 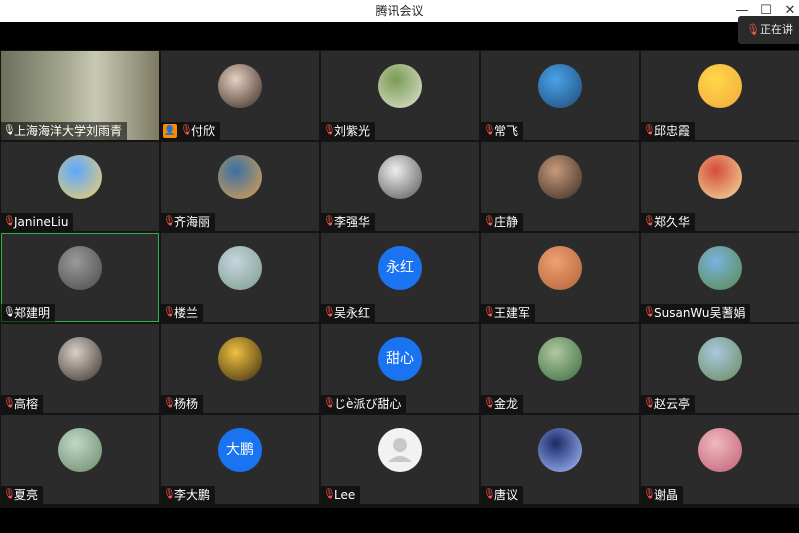 I want to click on participant-tile: 🎙 郑久华, so click(x=720, y=186).